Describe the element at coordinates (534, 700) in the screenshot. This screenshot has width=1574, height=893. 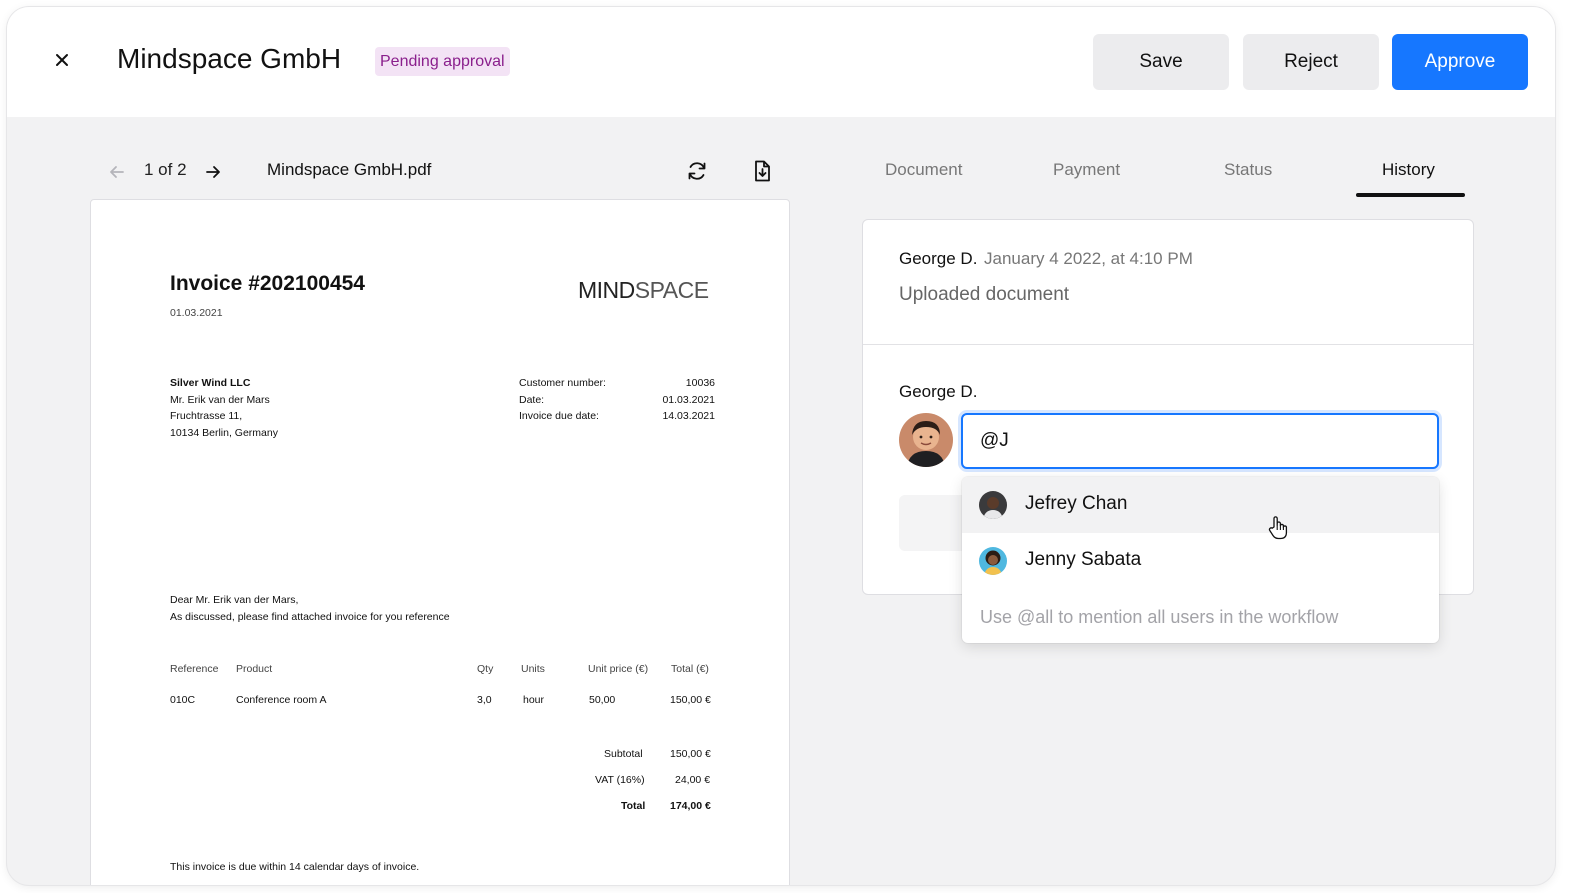
I see `line-units: hour` at that location.